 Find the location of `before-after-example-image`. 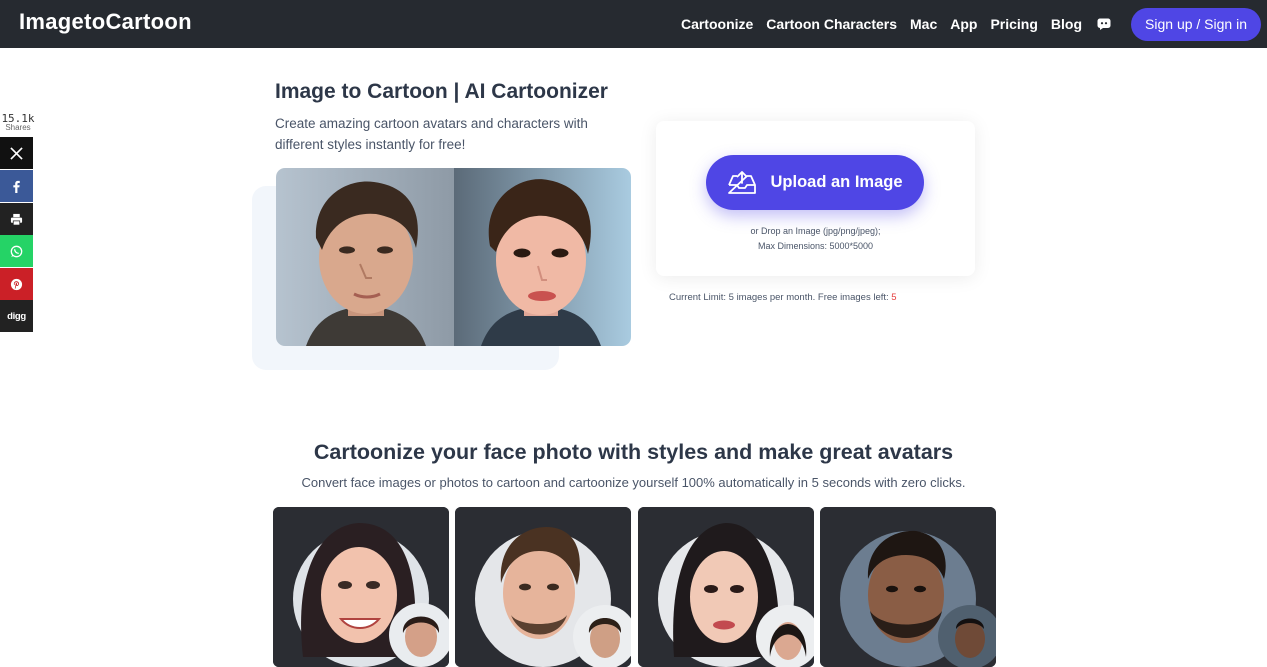

before-after-example-image is located at coordinates (453, 257).